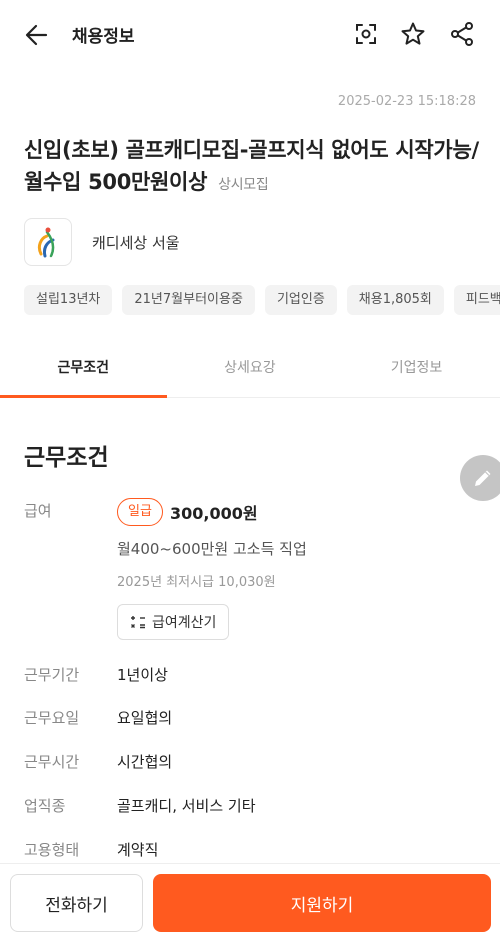 The image size is (500, 941). Describe the element at coordinates (52, 675) in the screenshot. I see `period-label: 근무기간` at that location.